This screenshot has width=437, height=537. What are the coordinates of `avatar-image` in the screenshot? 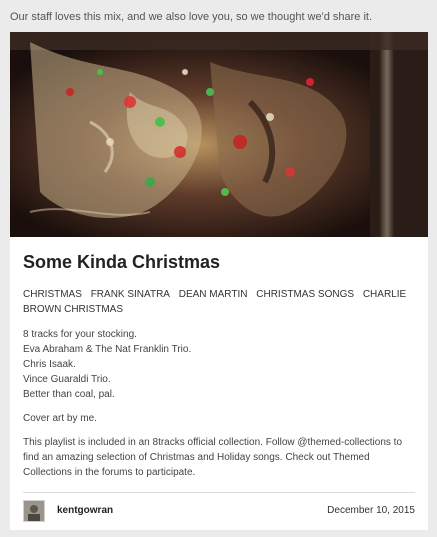 It's located at (34, 511).